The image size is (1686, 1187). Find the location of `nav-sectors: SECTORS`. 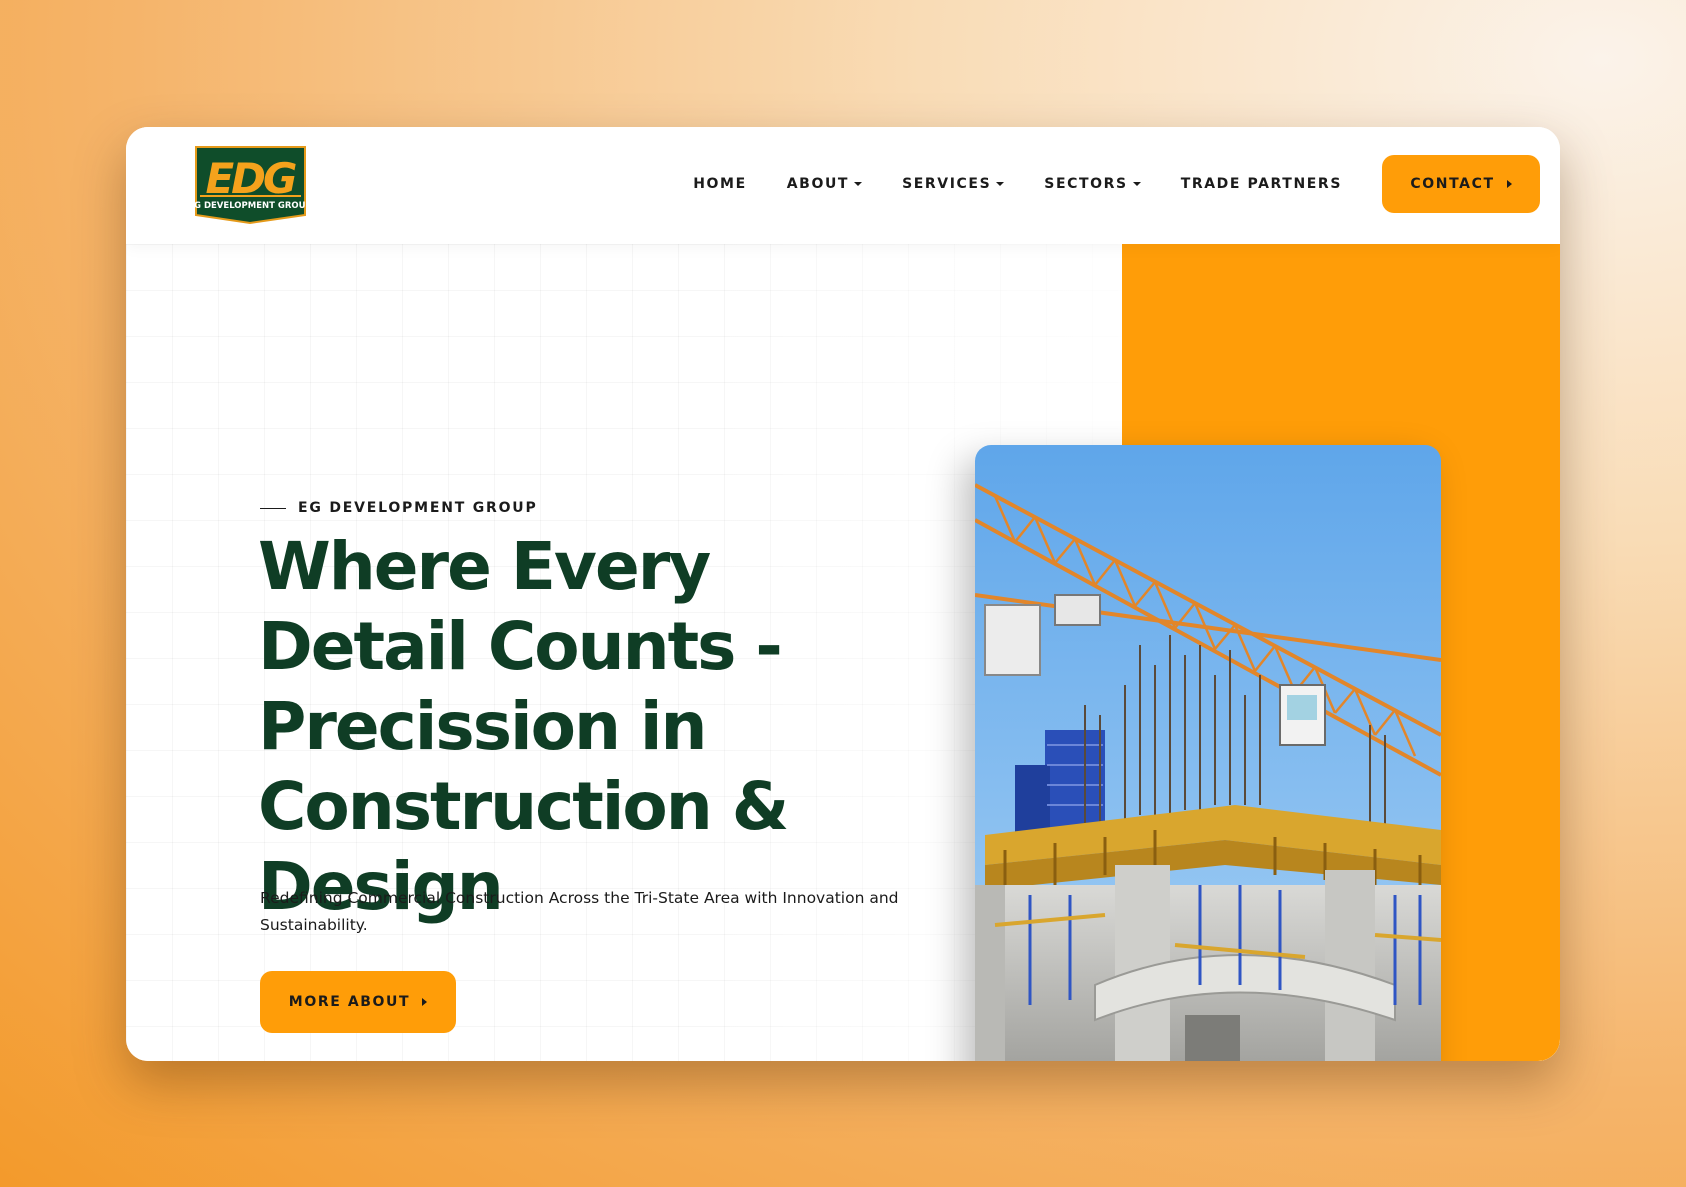

nav-sectors: SECTORS is located at coordinates (1092, 184).